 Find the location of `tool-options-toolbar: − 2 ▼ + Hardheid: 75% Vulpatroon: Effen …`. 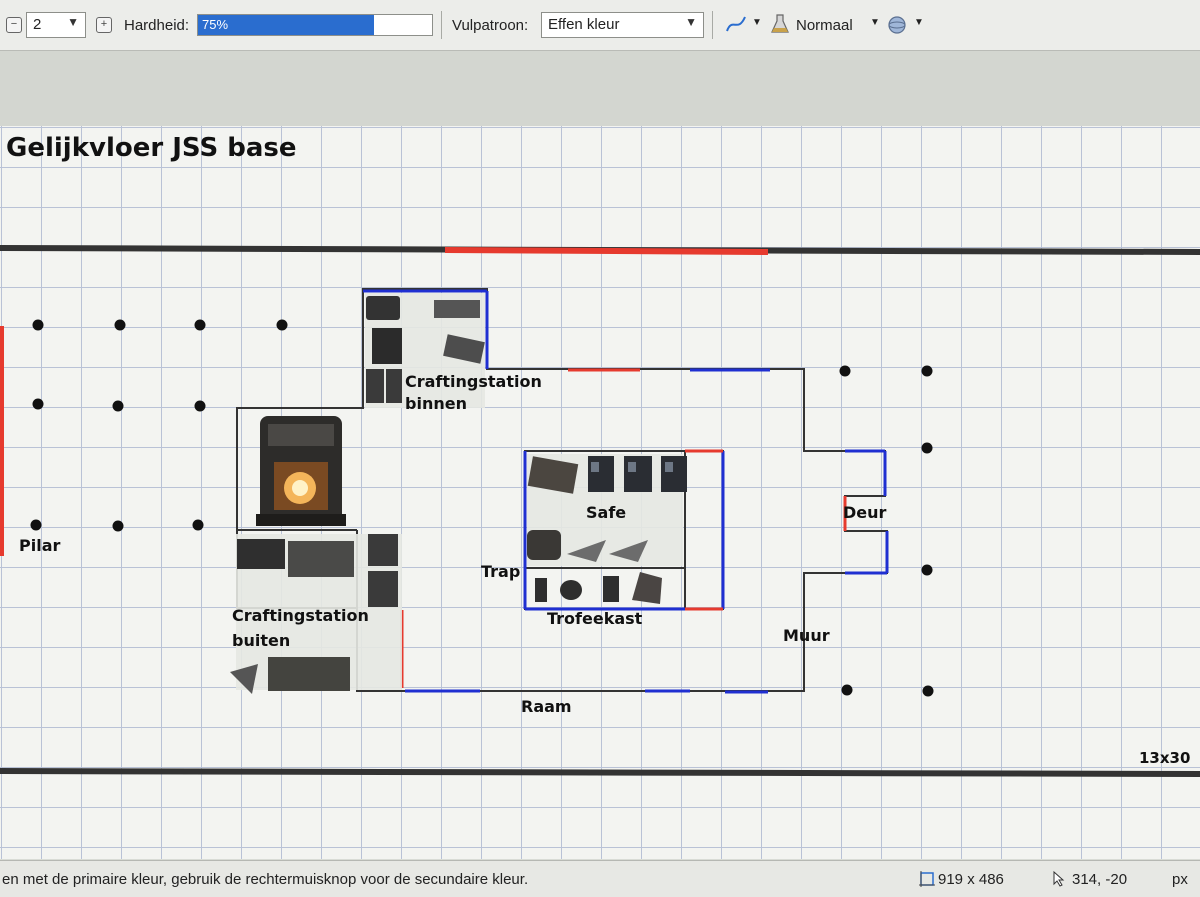

tool-options-toolbar: − 2 ▼ + Hardheid: 75% Vulpatroon: Effen … is located at coordinates (600, 25).